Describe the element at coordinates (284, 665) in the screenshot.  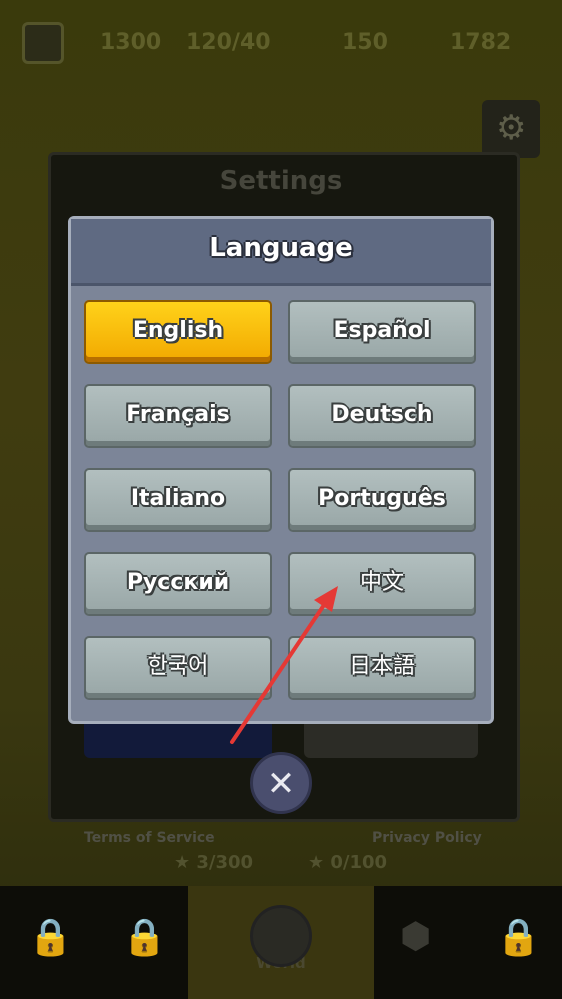
I see `annotation-arrow` at that location.